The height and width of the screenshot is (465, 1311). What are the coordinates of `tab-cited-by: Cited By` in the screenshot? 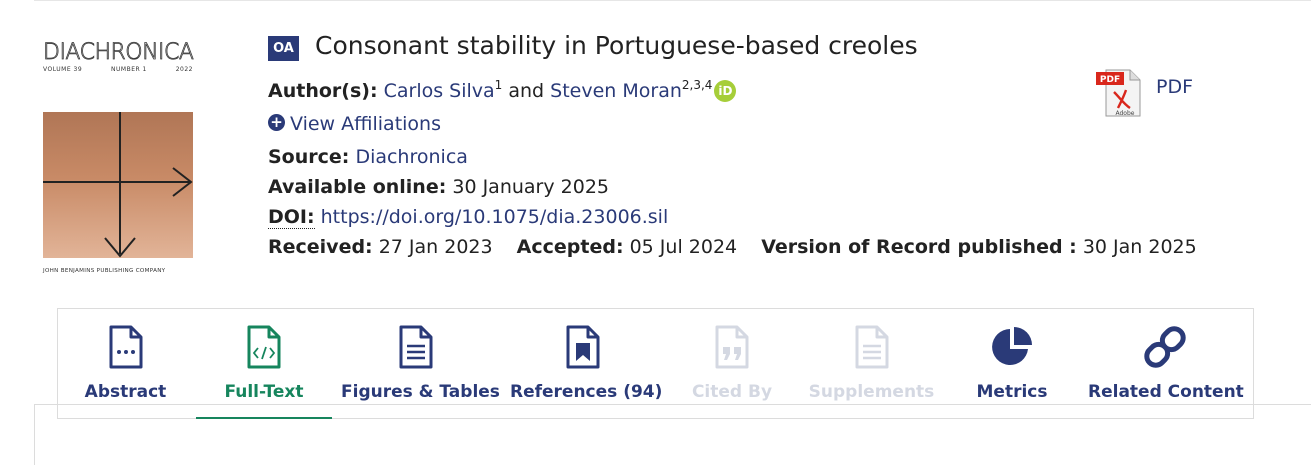 It's located at (732, 363).